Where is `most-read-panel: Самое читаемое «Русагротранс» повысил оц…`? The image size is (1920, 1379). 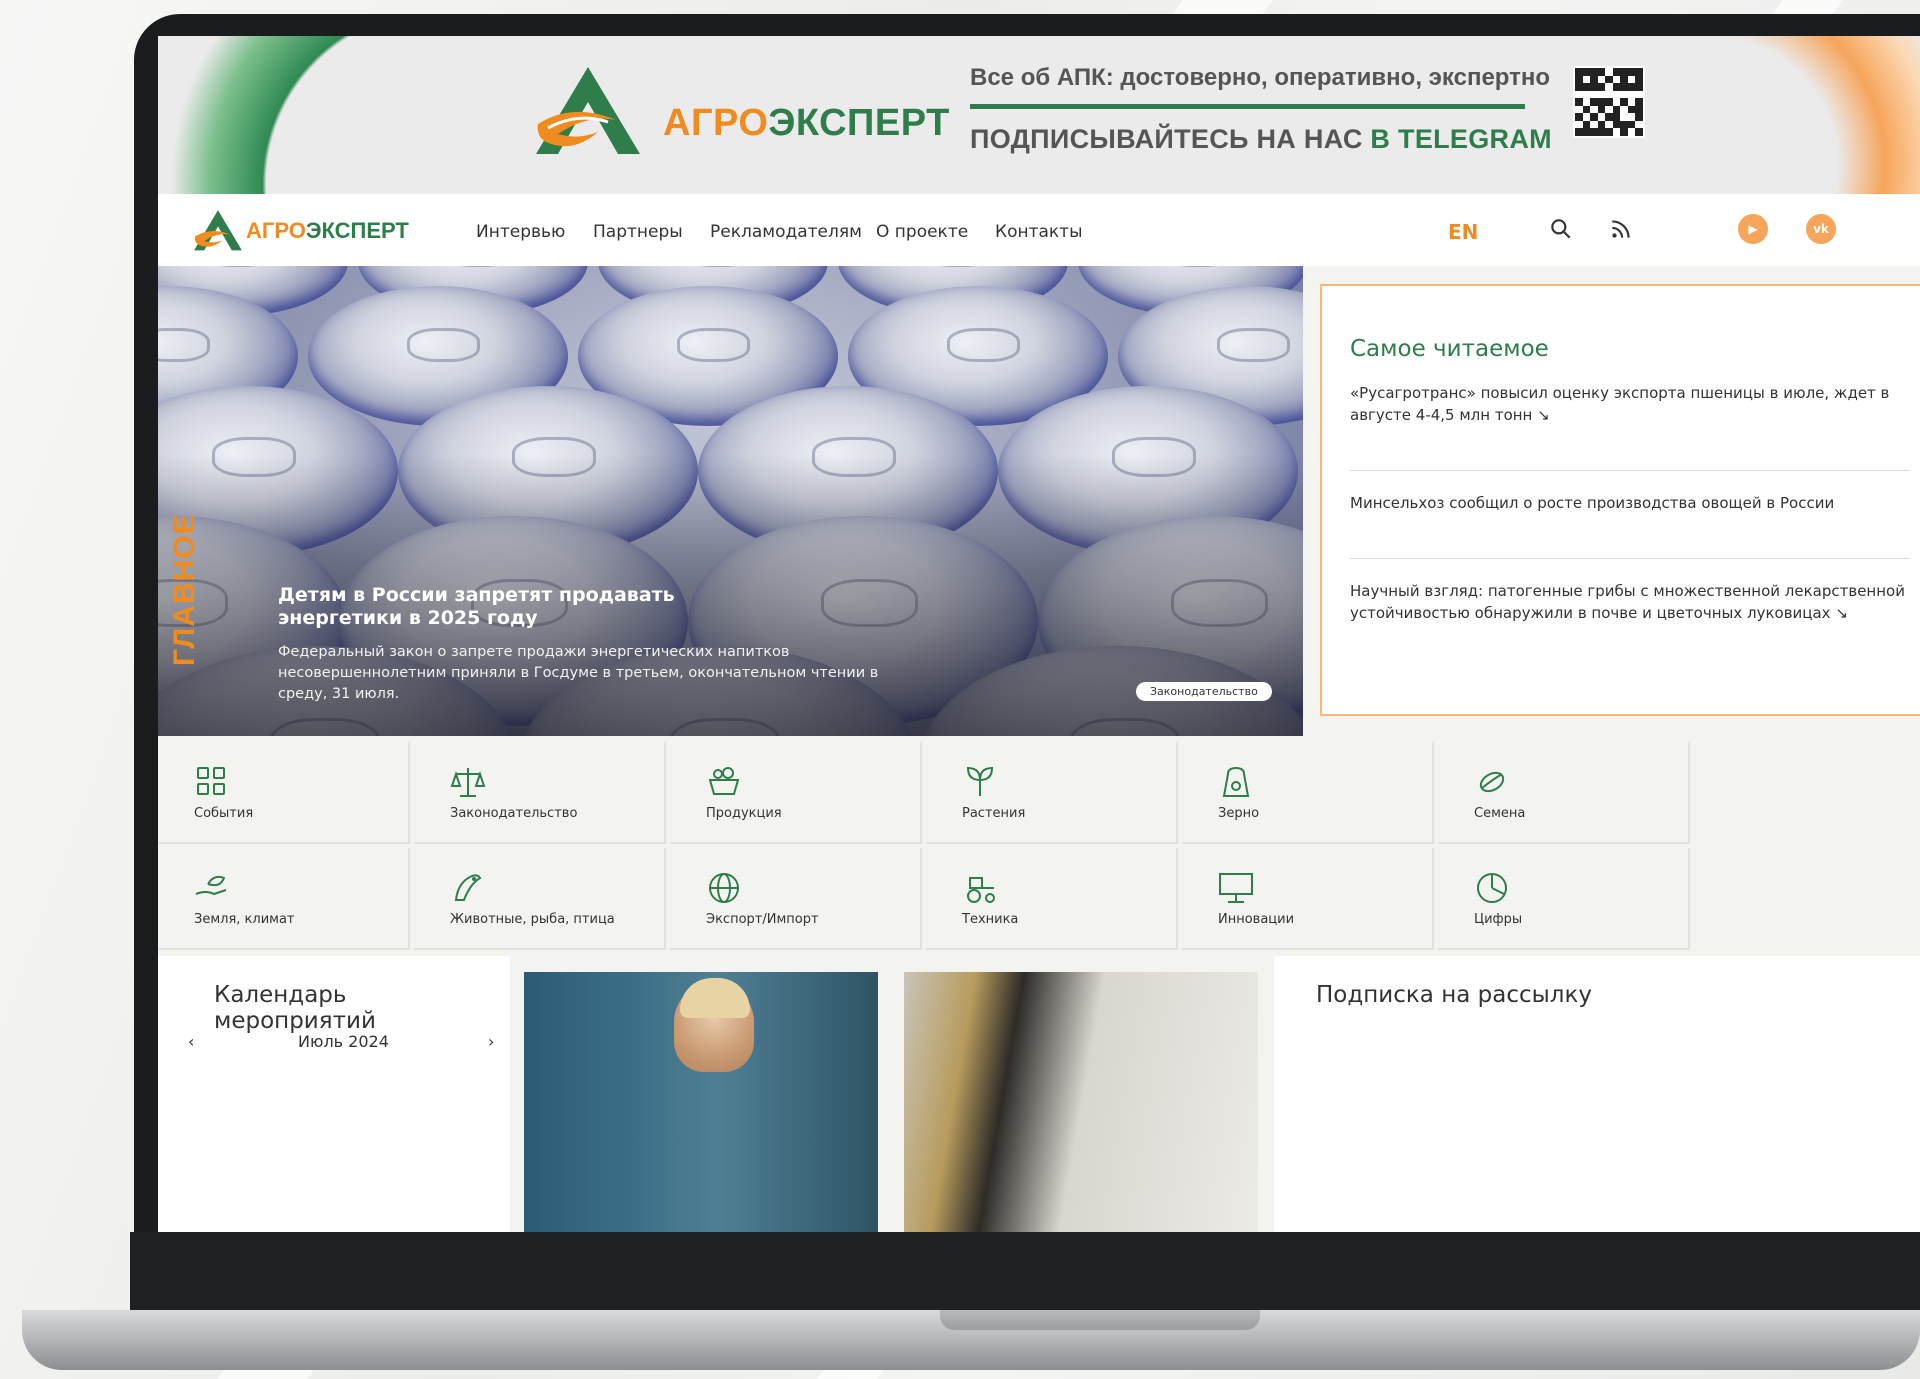
most-read-panel: Самое читаемое «Русагротранс» повысил оц… is located at coordinates (1620, 500).